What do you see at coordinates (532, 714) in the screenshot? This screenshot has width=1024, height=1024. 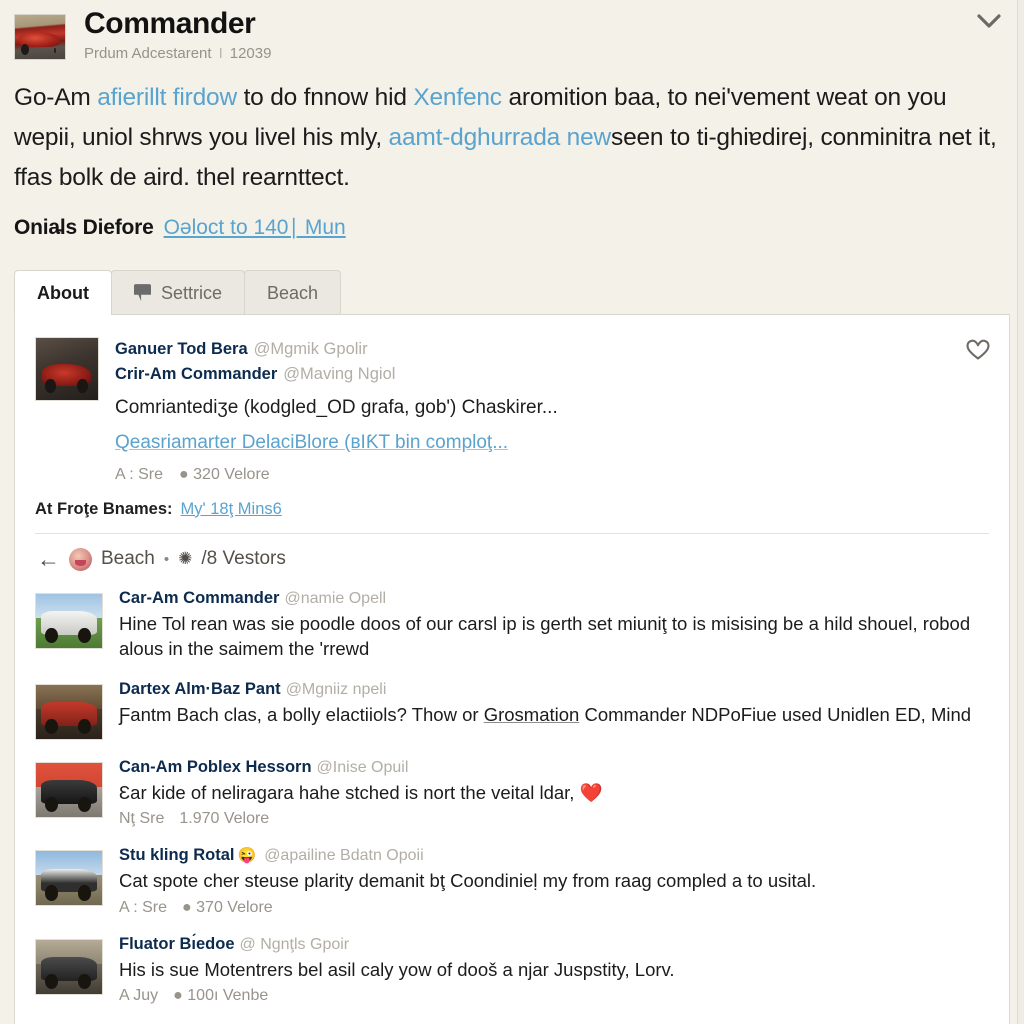 I see `list-item-text-underline: Grosmation` at bounding box center [532, 714].